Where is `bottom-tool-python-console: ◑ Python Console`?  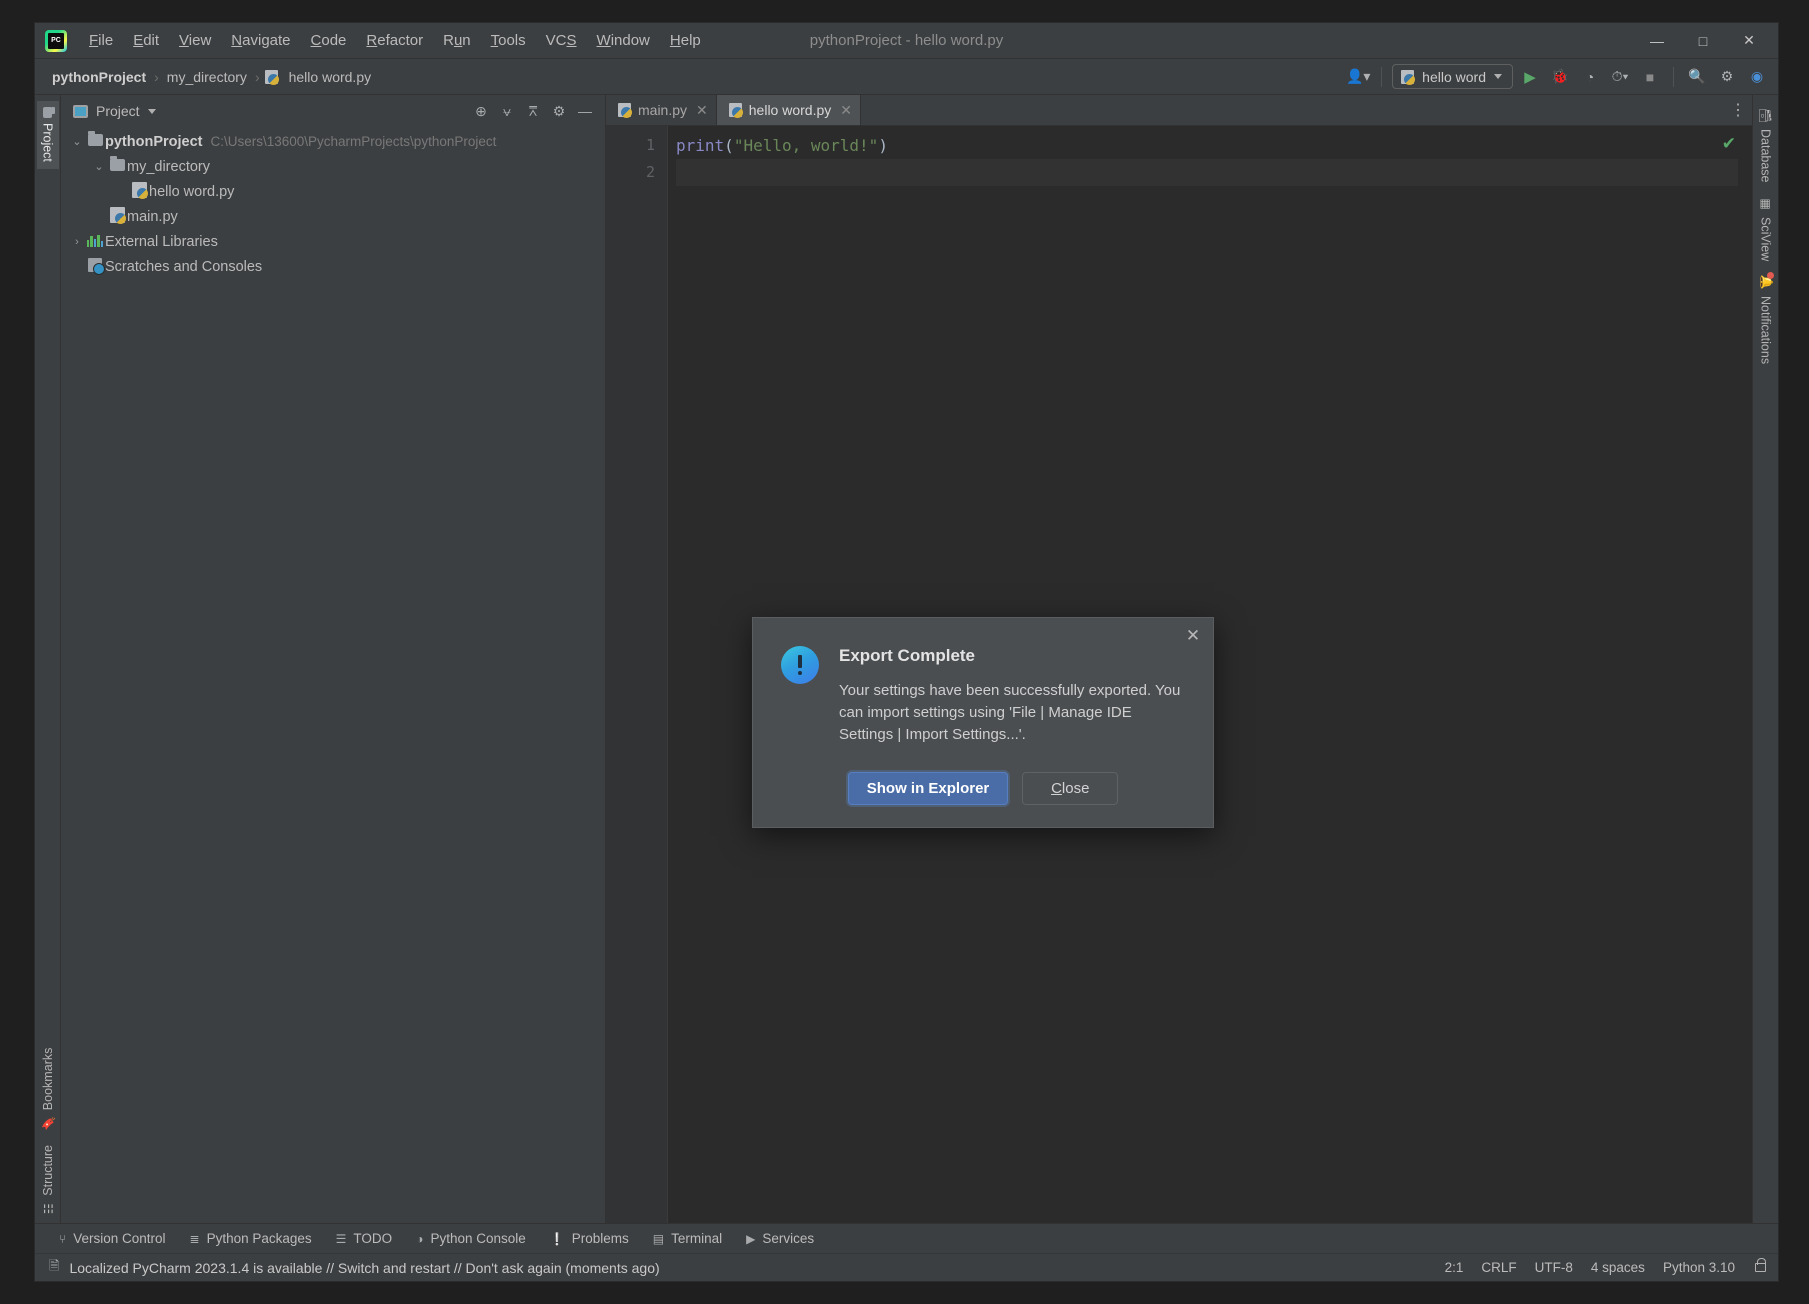 bottom-tool-python-console: ◑ Python Console is located at coordinates (471, 1238).